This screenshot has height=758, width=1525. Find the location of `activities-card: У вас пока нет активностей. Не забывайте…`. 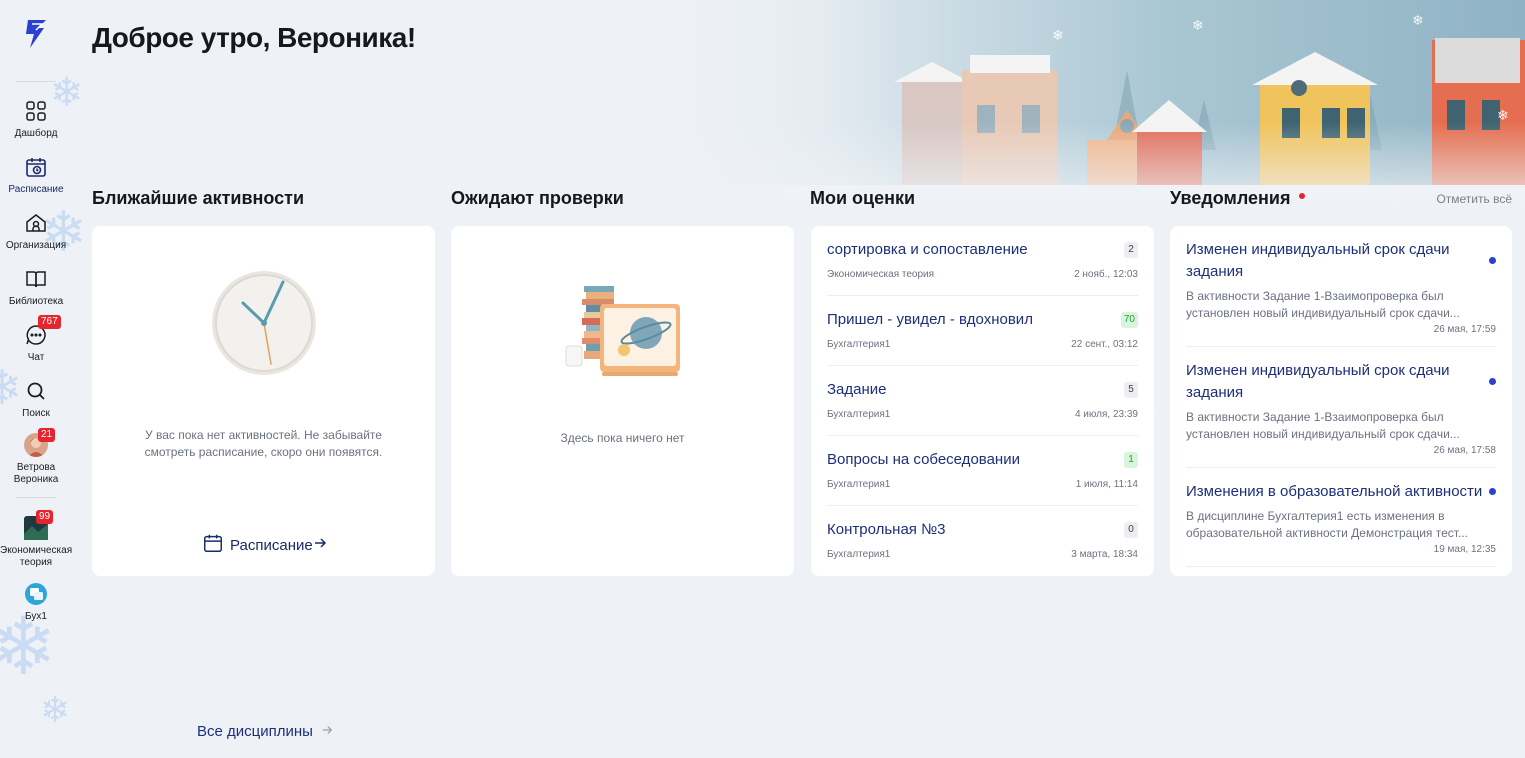

activities-card: У вас пока нет активностей. Не забывайте… is located at coordinates (263, 401).